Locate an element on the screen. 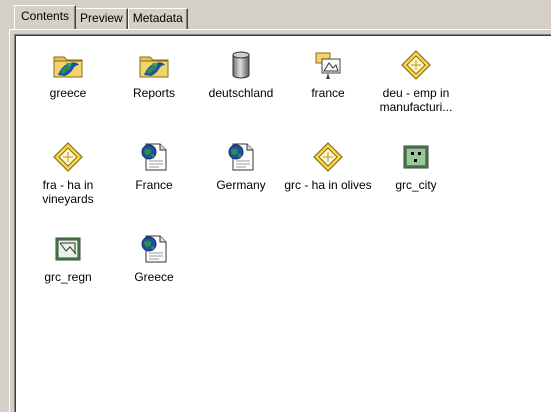 The height and width of the screenshot is (412, 551). item-label: greece is located at coordinates (68, 93).